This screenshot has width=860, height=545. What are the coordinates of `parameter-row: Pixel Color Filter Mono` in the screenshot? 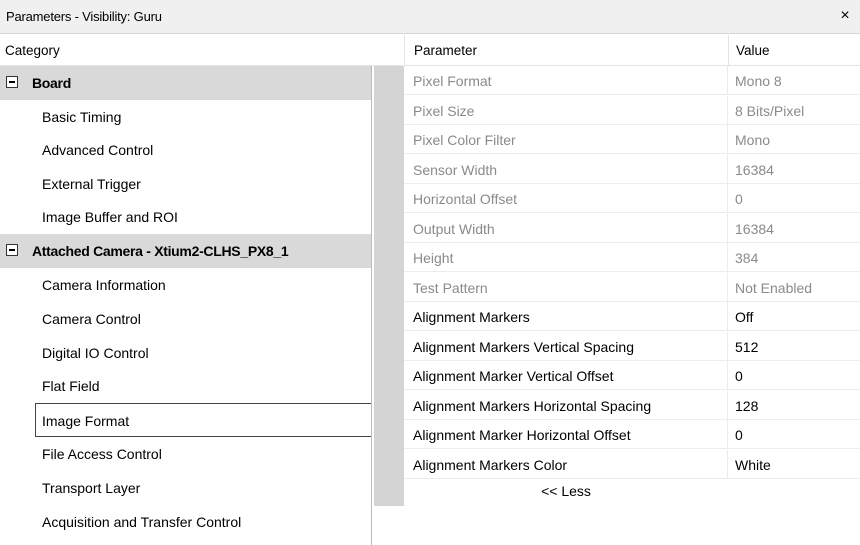 It's located at (632, 139).